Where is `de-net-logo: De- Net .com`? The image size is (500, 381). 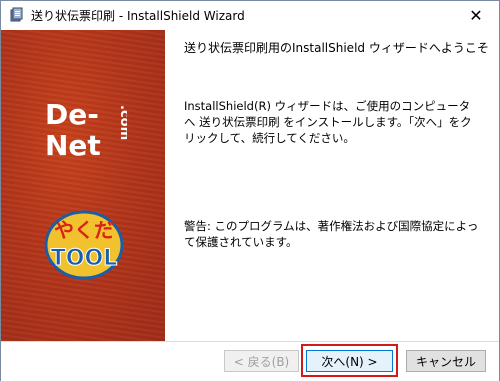 de-net-logo: De- Net .com is located at coordinates (86, 128).